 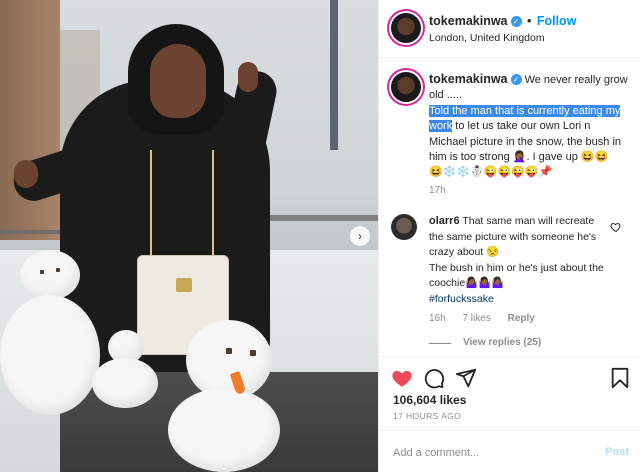 What do you see at coordinates (476, 318) in the screenshot?
I see `comment-likes: 7 likes` at bounding box center [476, 318].